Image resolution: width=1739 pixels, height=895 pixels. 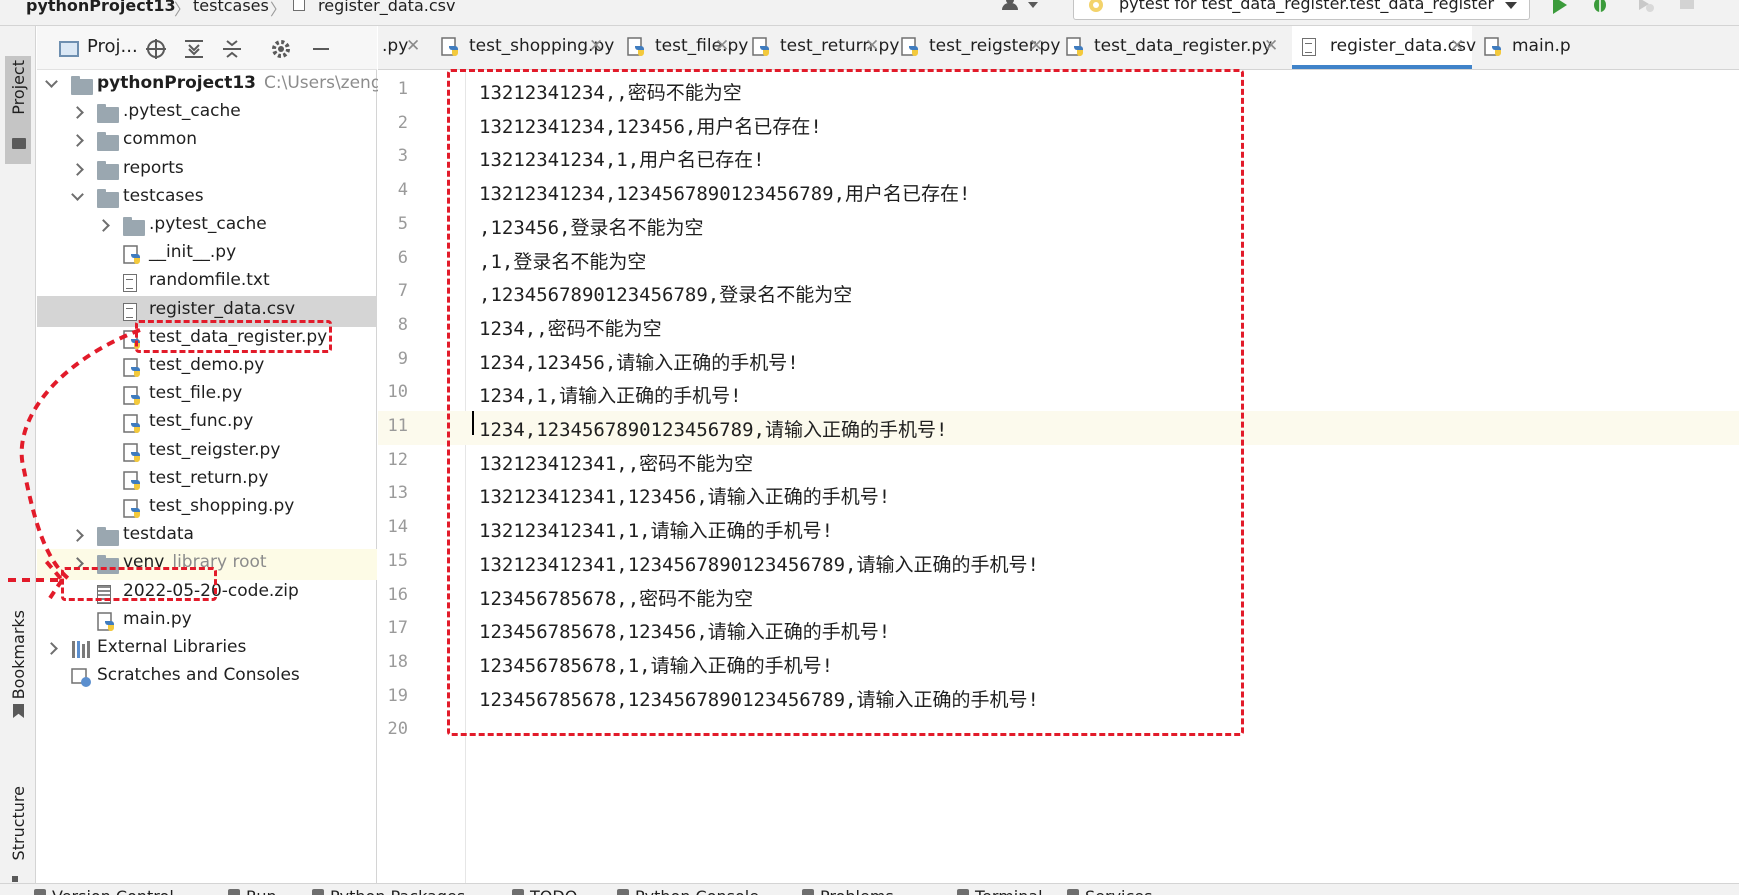 What do you see at coordinates (553, 891) in the screenshot?
I see `bottom-tool-button: TODO` at bounding box center [553, 891].